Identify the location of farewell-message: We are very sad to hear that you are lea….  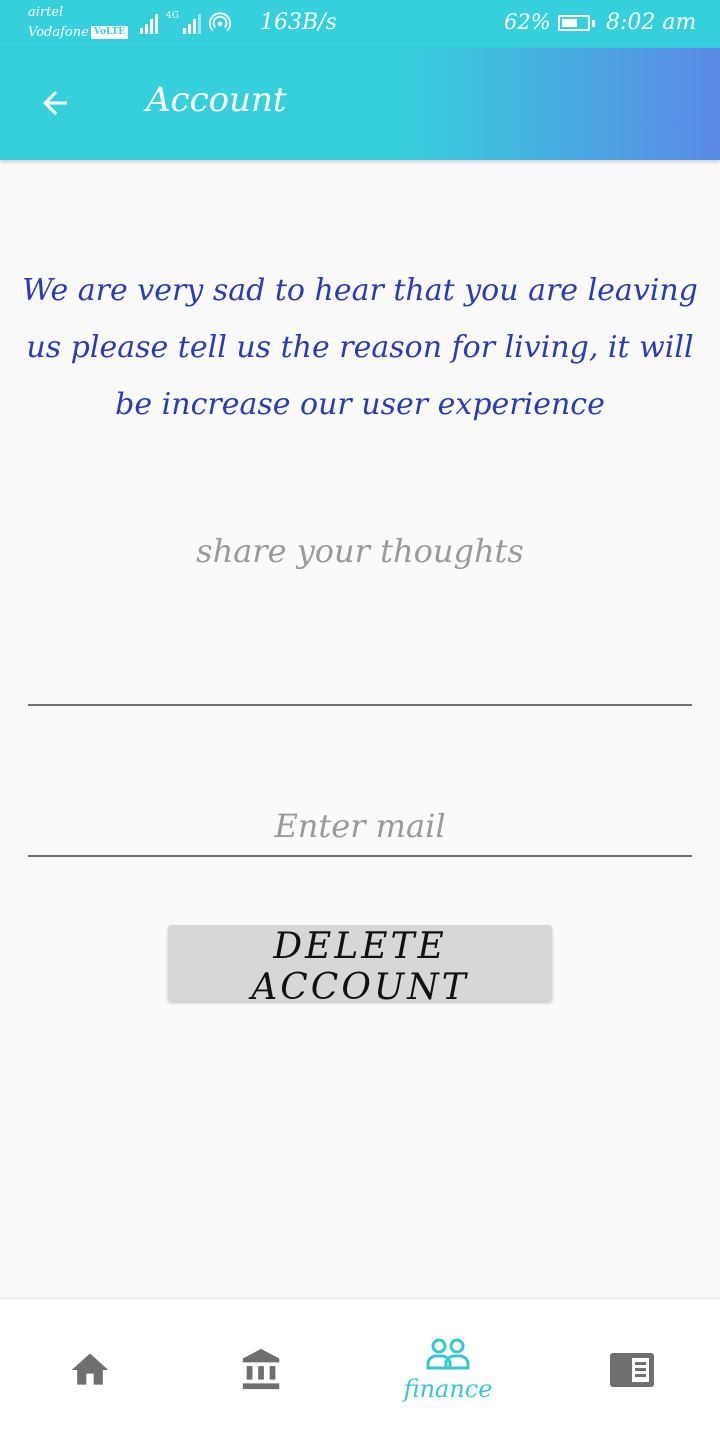
(360, 347).